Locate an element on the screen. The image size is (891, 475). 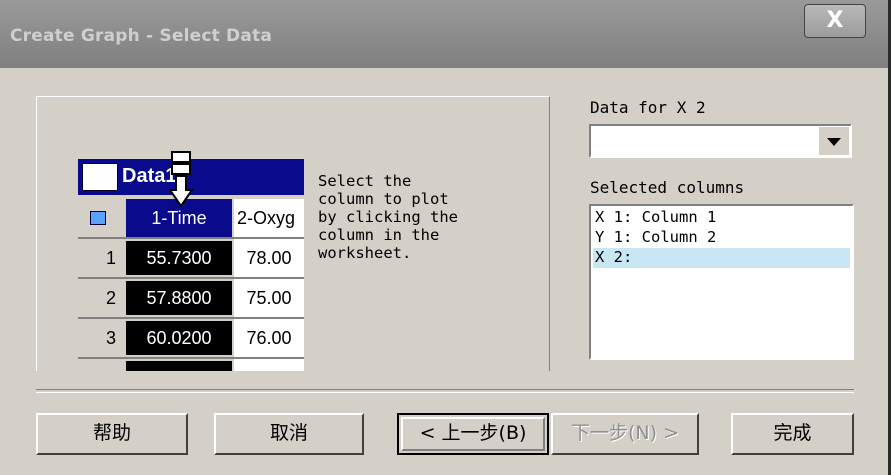
grid-icon is located at coordinates (98, 218).